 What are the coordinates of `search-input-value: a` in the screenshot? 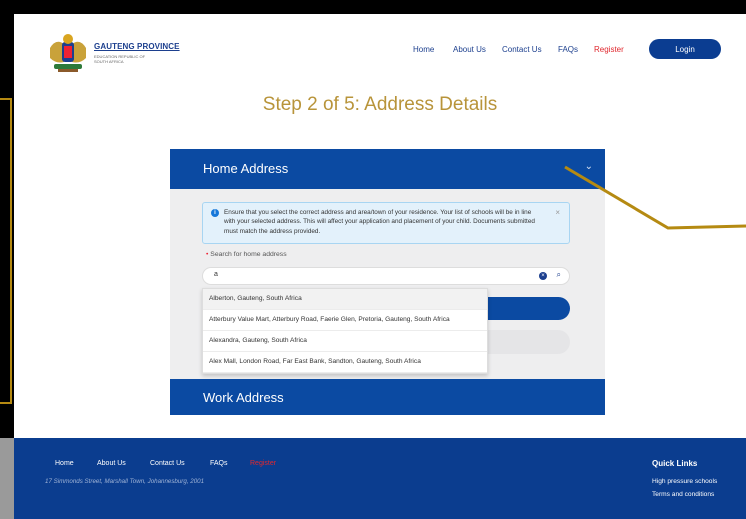 It's located at (216, 274).